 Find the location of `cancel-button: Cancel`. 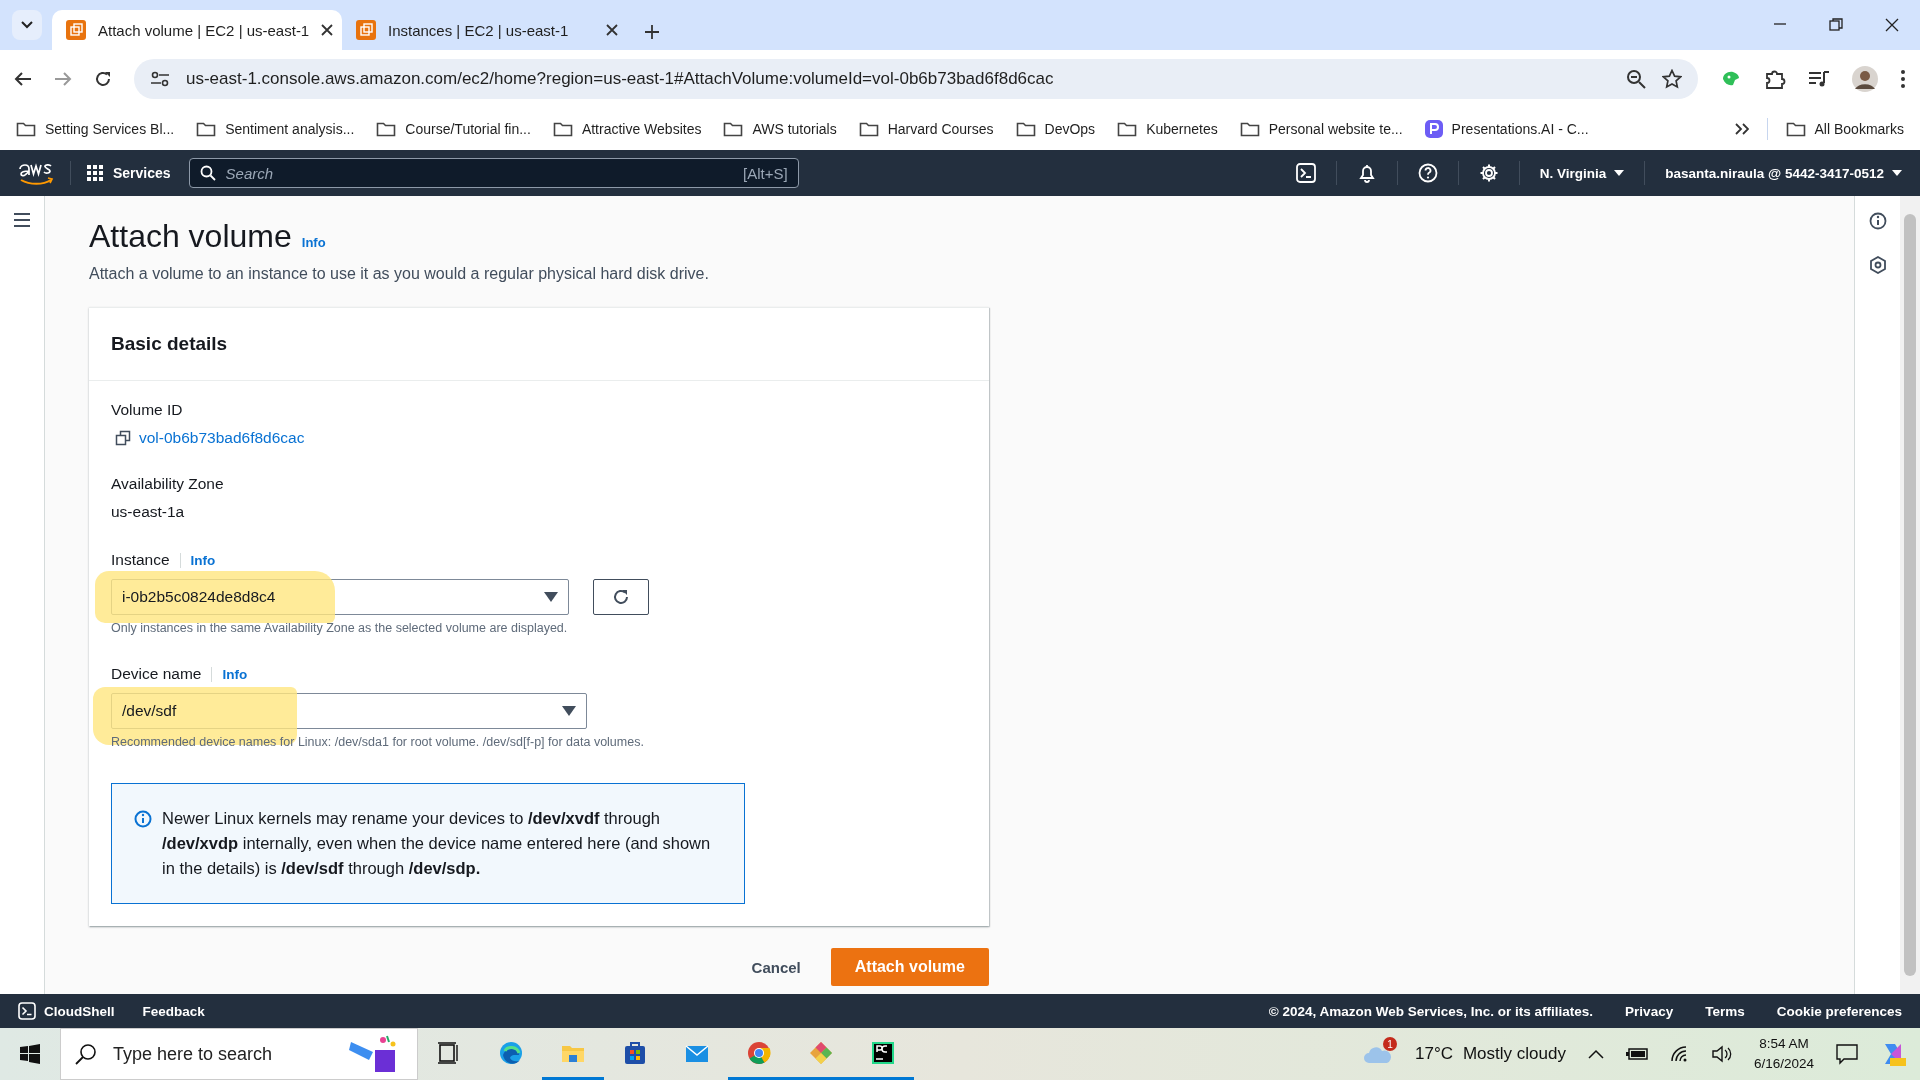

cancel-button: Cancel is located at coordinates (776, 967).